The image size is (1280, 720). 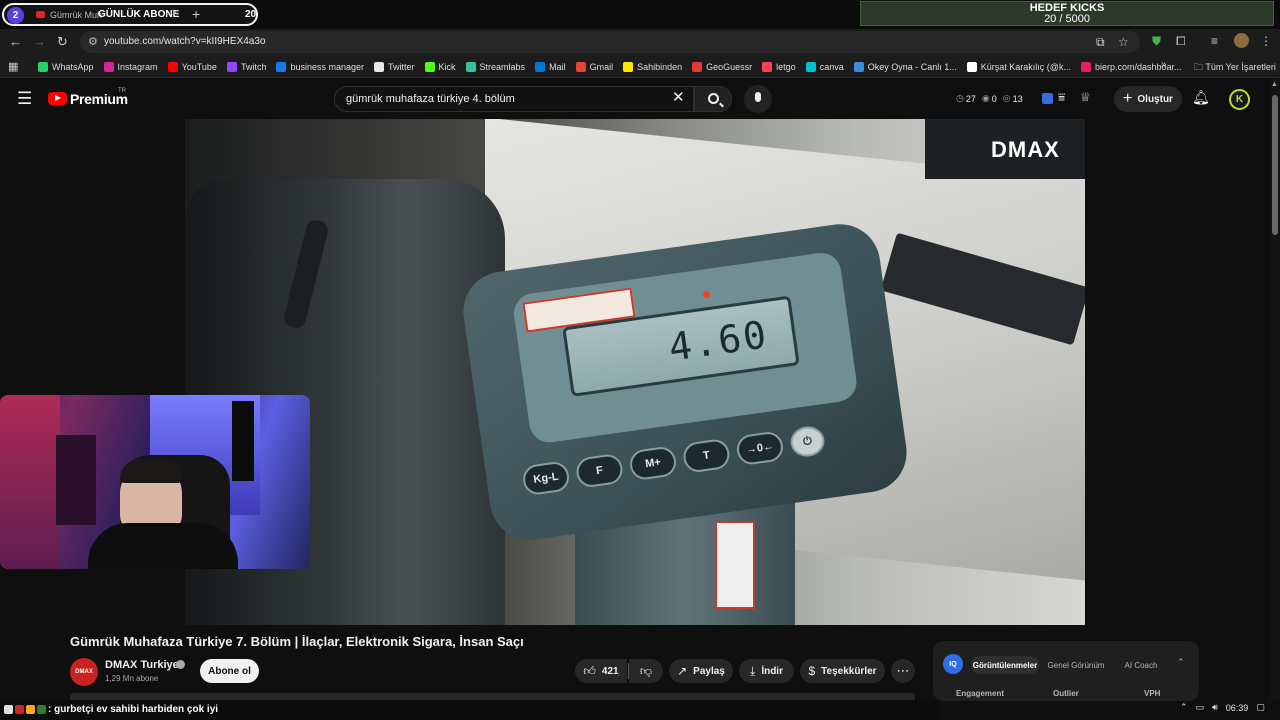 What do you see at coordinates (1260, 707) in the screenshot?
I see `notifications-icon: ▢` at bounding box center [1260, 707].